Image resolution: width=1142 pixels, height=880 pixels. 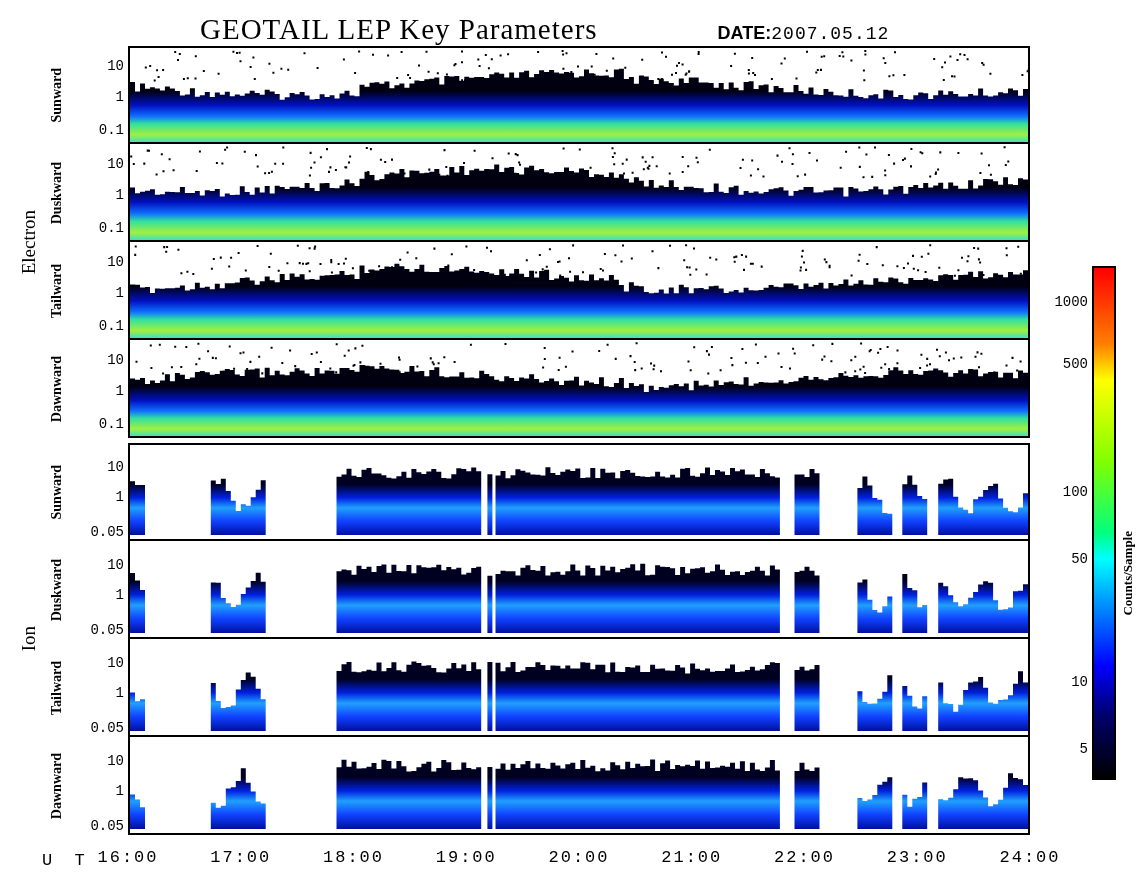 What do you see at coordinates (917, 857) in the screenshot?
I see `x-tick-label: 23:00` at bounding box center [917, 857].